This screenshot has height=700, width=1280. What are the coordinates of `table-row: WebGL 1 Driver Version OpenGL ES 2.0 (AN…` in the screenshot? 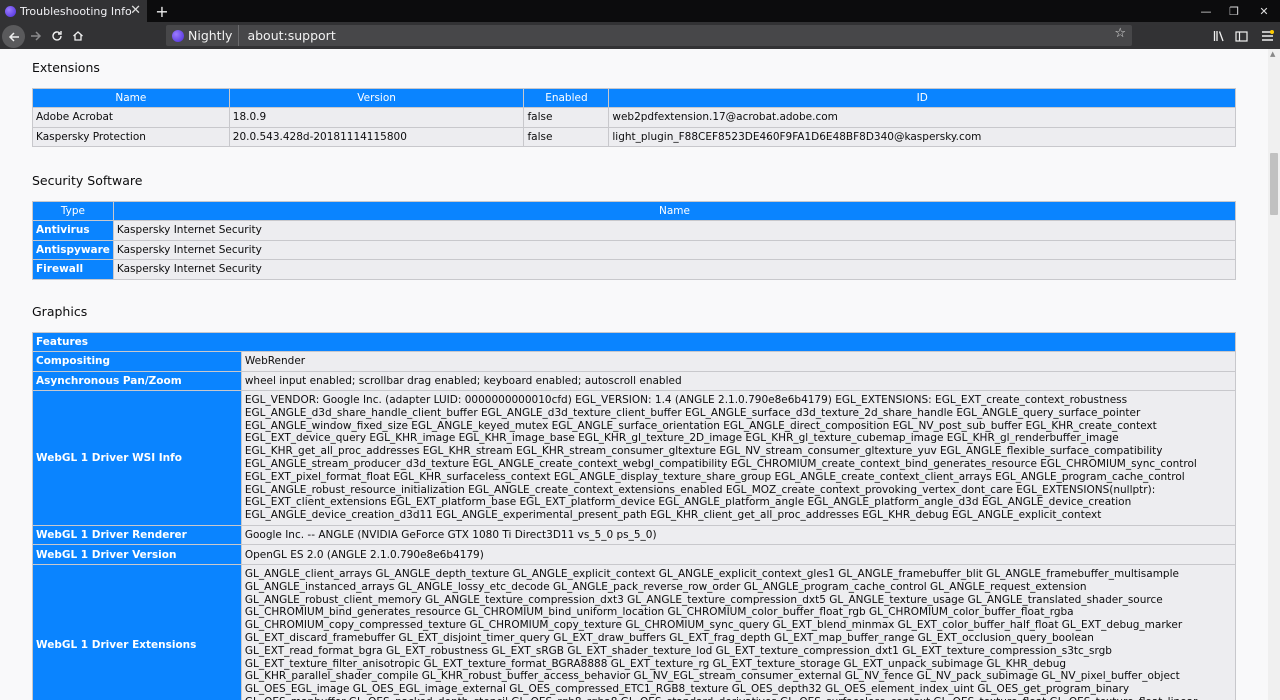 It's located at (634, 554).